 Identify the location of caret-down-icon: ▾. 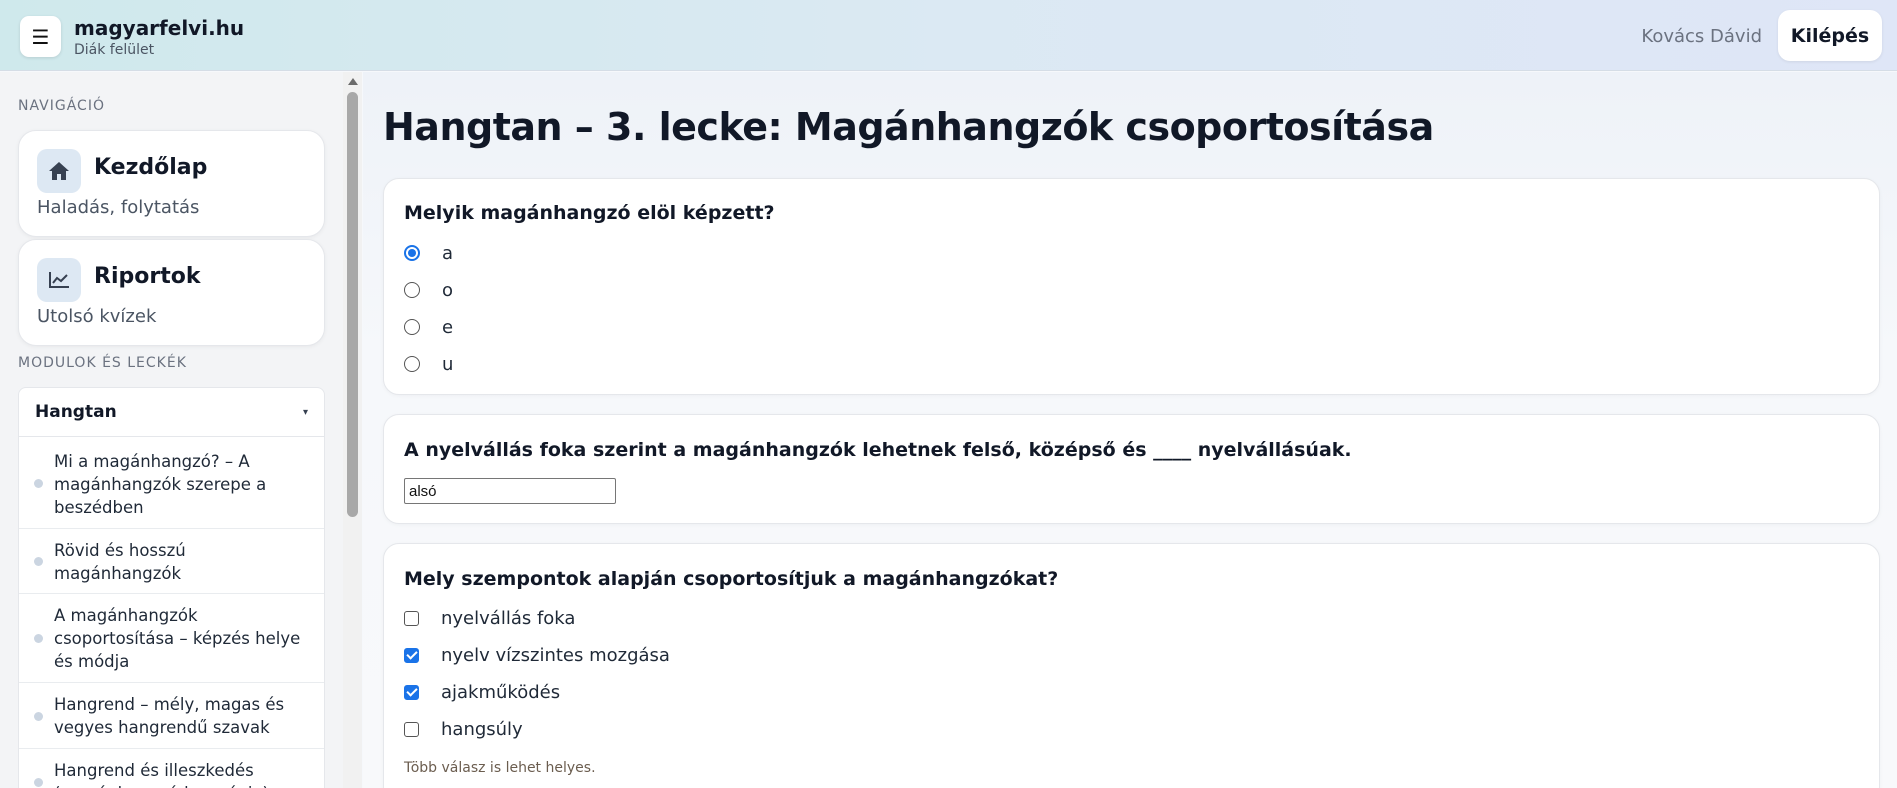
(305, 412).